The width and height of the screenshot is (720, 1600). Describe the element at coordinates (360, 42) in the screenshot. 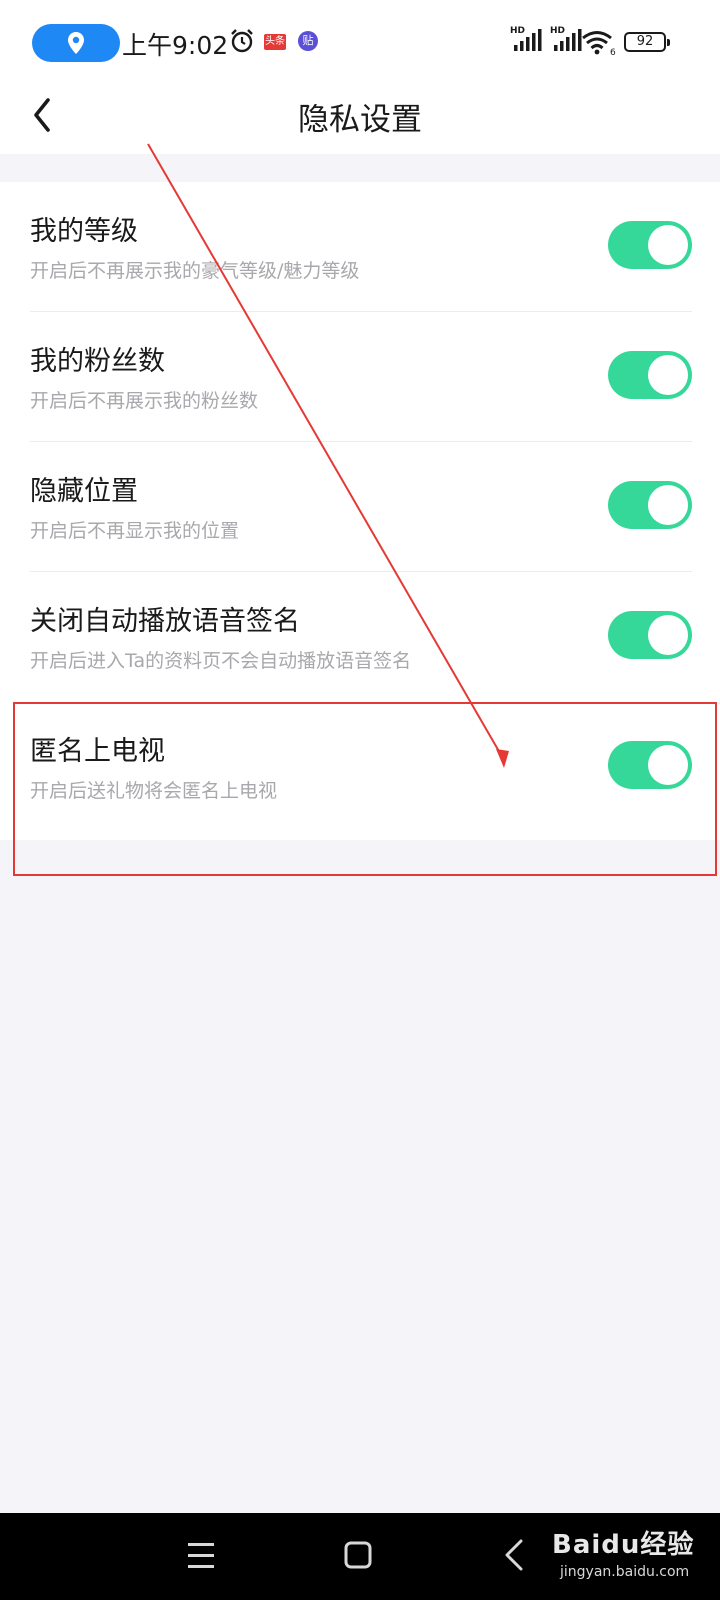

I see `status-bar: 上午9:02 头条 贴 HD HD 6 92` at that location.